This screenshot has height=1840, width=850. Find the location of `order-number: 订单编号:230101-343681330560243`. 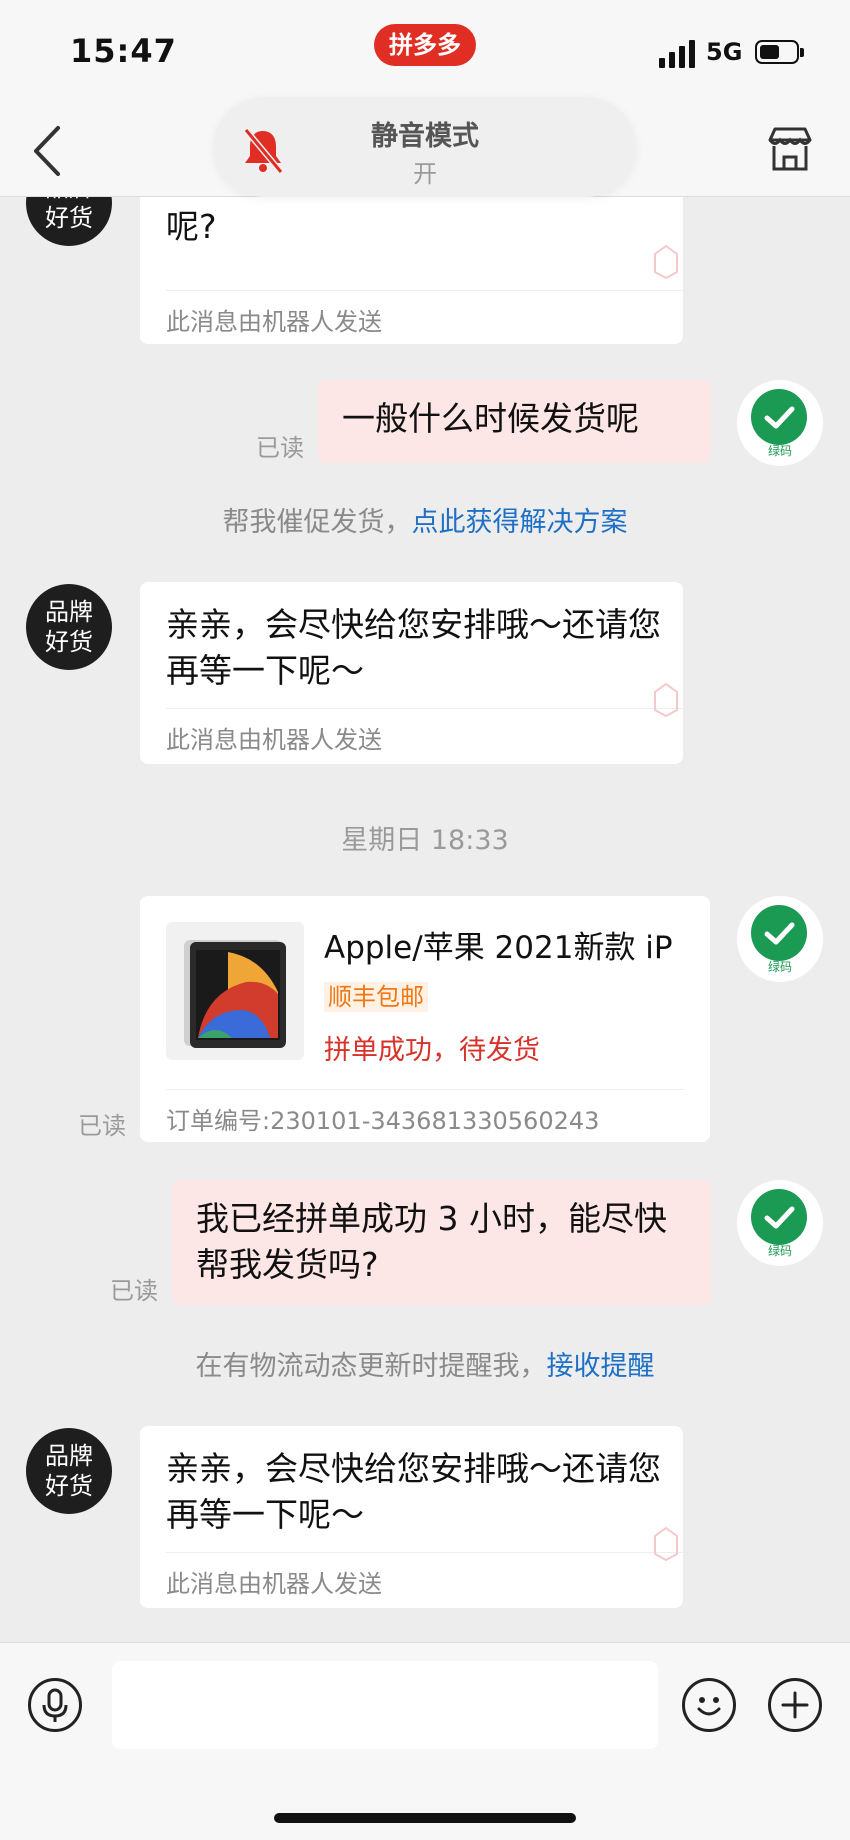

order-number: 订单编号:230101-343681330560243 is located at coordinates (383, 1121).